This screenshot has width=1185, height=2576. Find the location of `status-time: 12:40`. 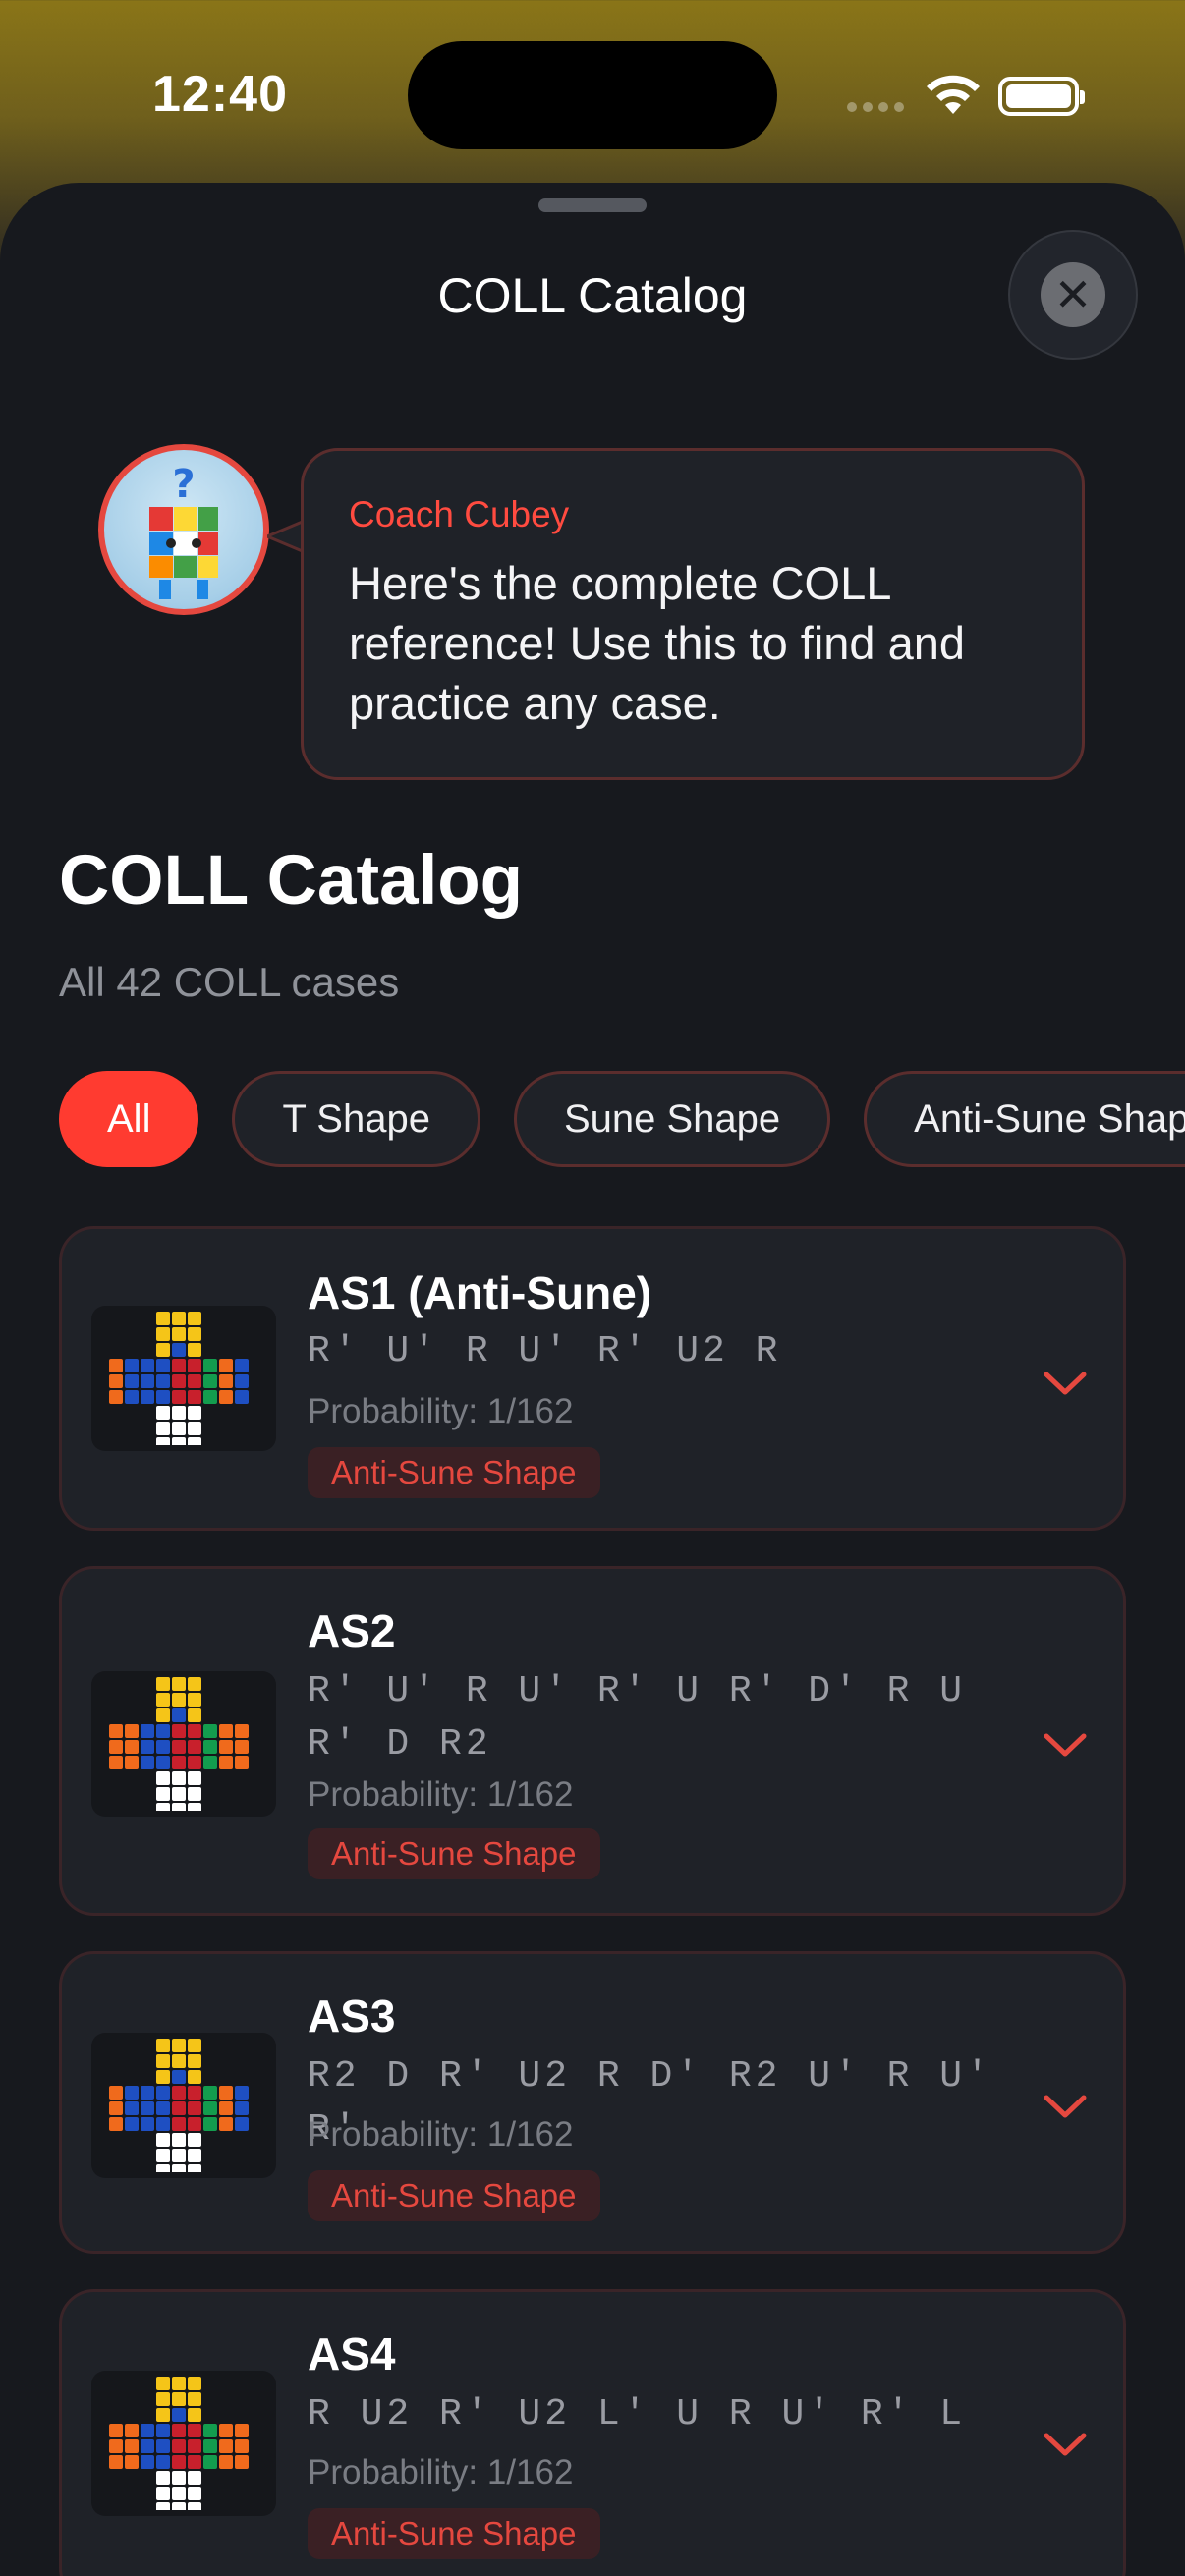

status-time: 12:40 is located at coordinates (220, 94).